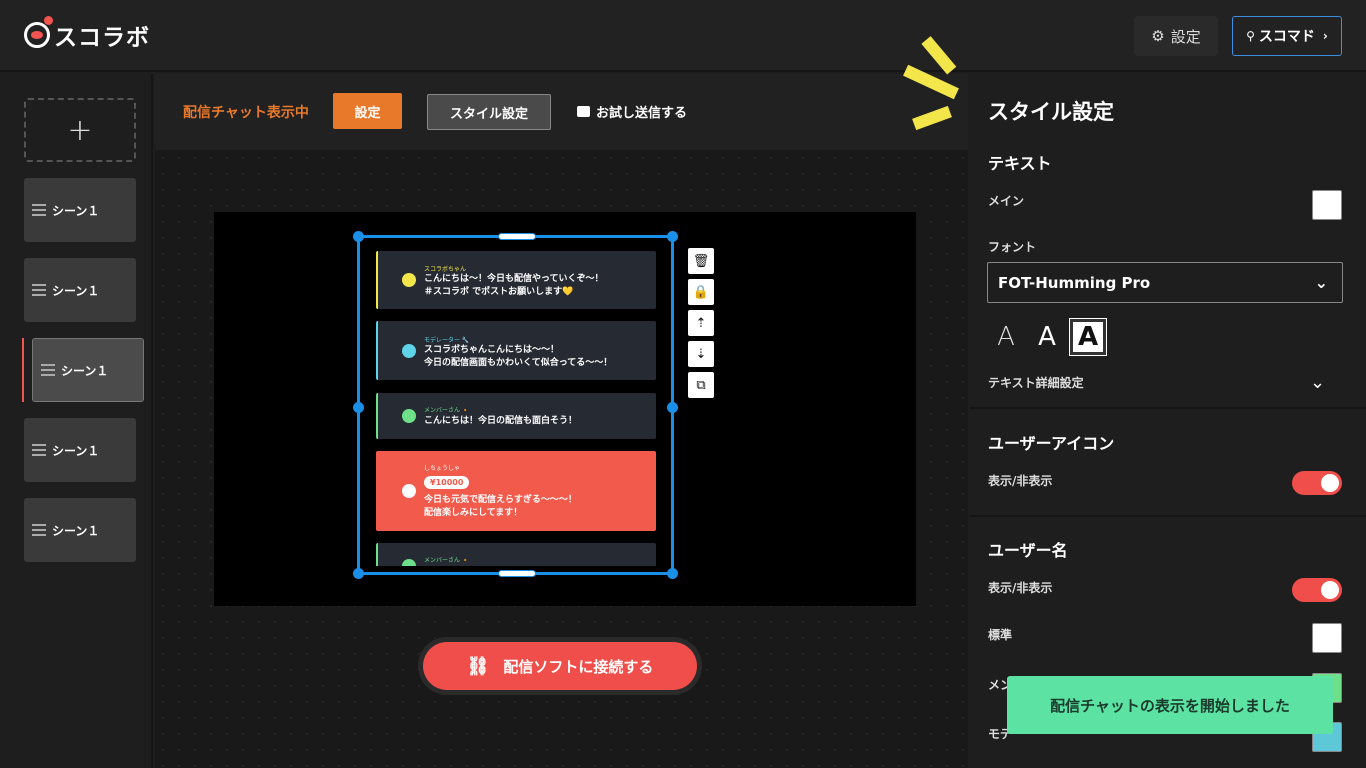  What do you see at coordinates (1165, 282) in the screenshot?
I see `font-select: FOT-Humming Pro ⌄` at bounding box center [1165, 282].